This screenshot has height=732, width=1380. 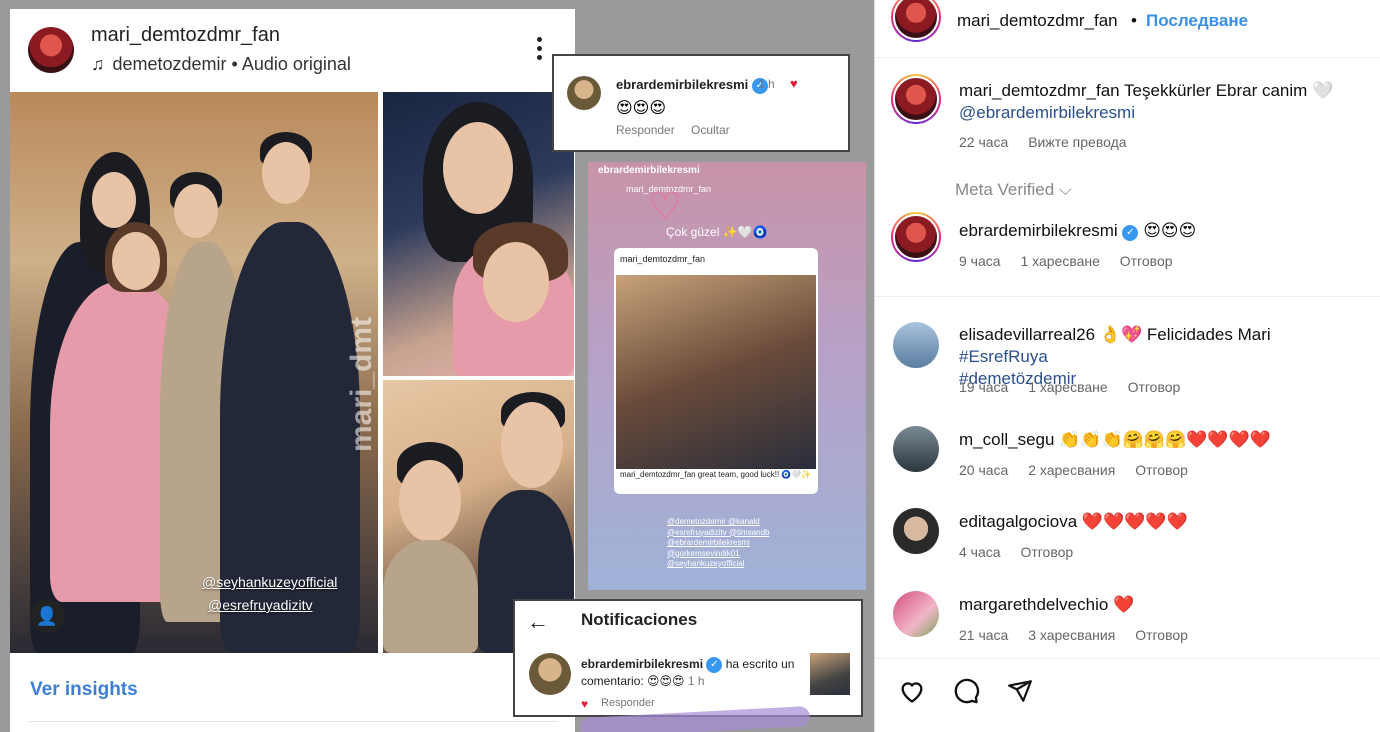 What do you see at coordinates (665, 207) in the screenshot?
I see `heart-sticker-icon: ♡` at bounding box center [665, 207].